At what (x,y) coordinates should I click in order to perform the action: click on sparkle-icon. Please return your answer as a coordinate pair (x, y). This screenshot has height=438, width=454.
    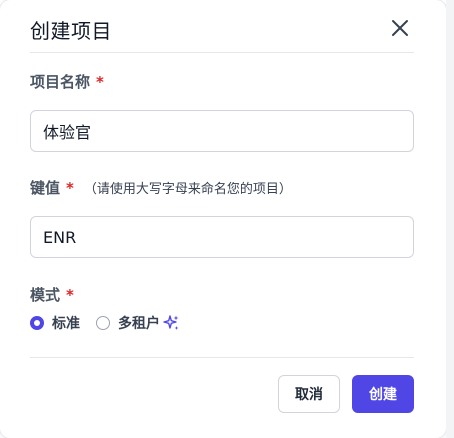
    Looking at the image, I should click on (171, 322).